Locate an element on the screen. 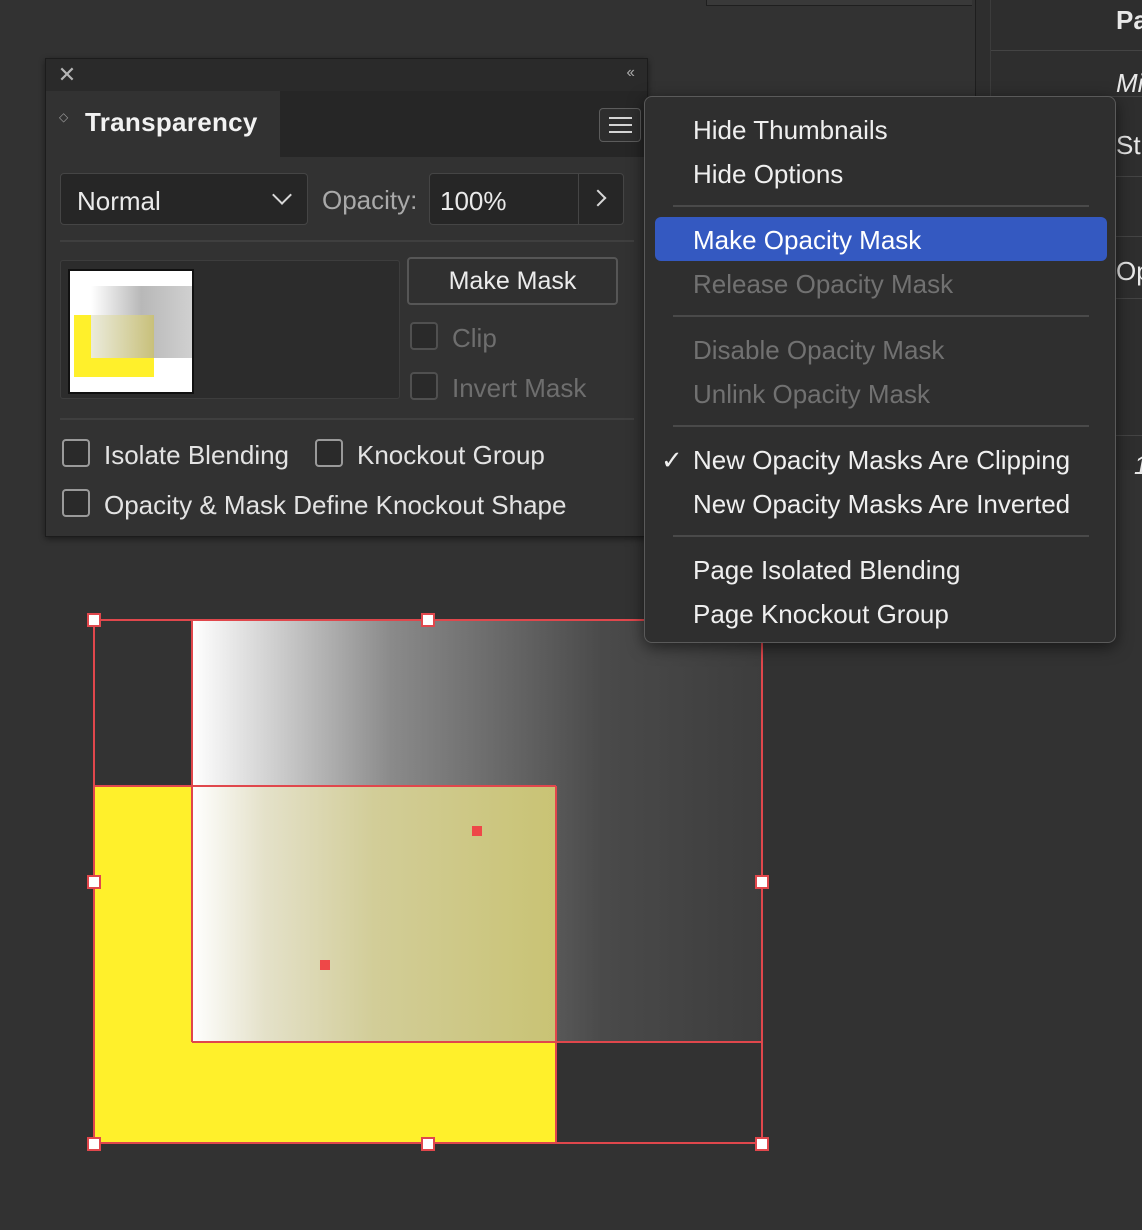 The width and height of the screenshot is (1142, 1230). tab-transparency: ◇ Transparency is located at coordinates (163, 124).